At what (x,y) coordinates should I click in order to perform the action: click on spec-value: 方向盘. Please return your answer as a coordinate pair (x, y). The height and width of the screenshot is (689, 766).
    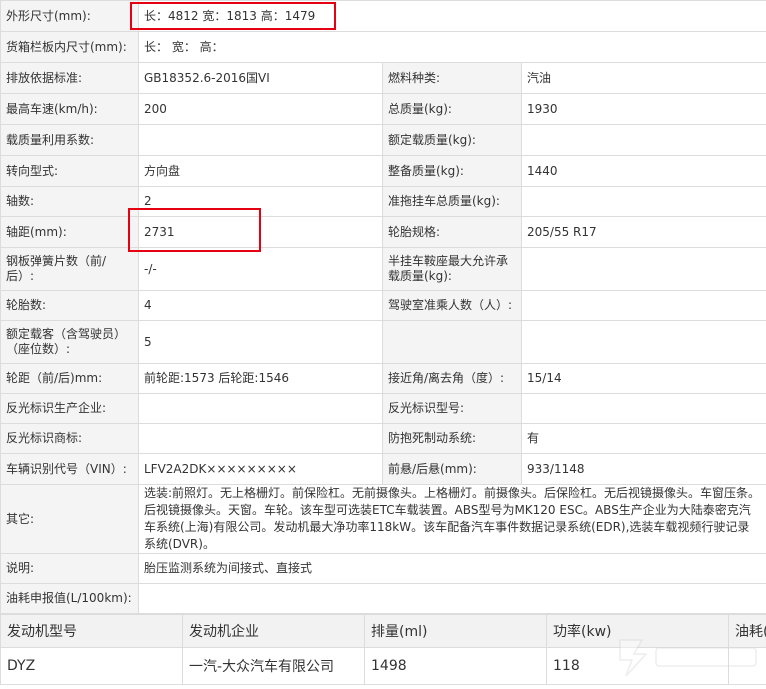
    Looking at the image, I should click on (260, 171).